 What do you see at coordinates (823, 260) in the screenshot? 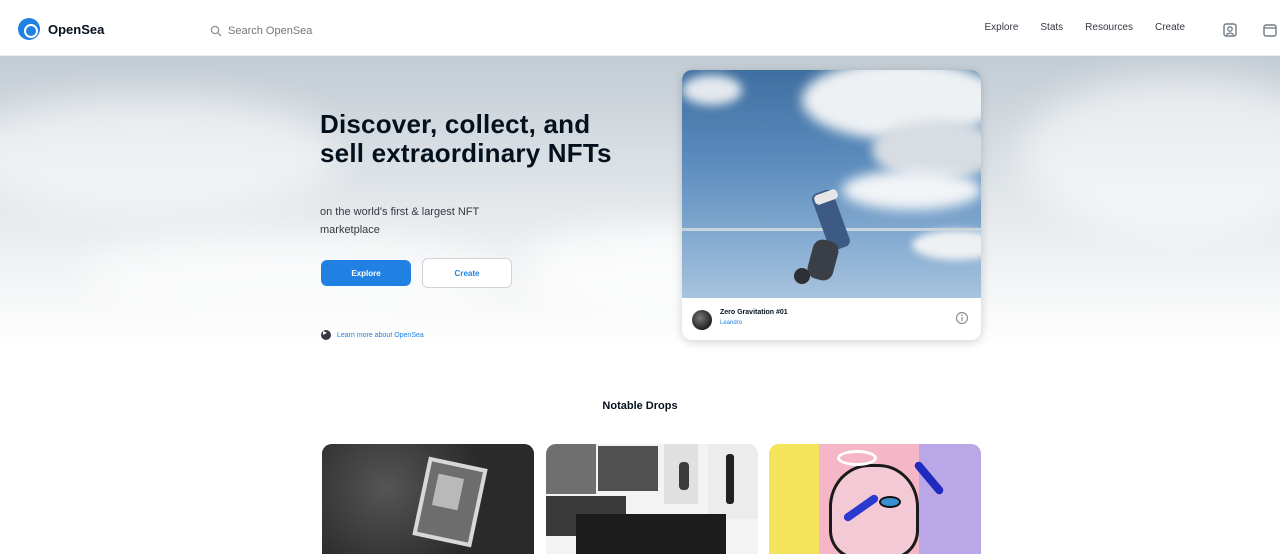
I see `art-figure-body` at bounding box center [823, 260].